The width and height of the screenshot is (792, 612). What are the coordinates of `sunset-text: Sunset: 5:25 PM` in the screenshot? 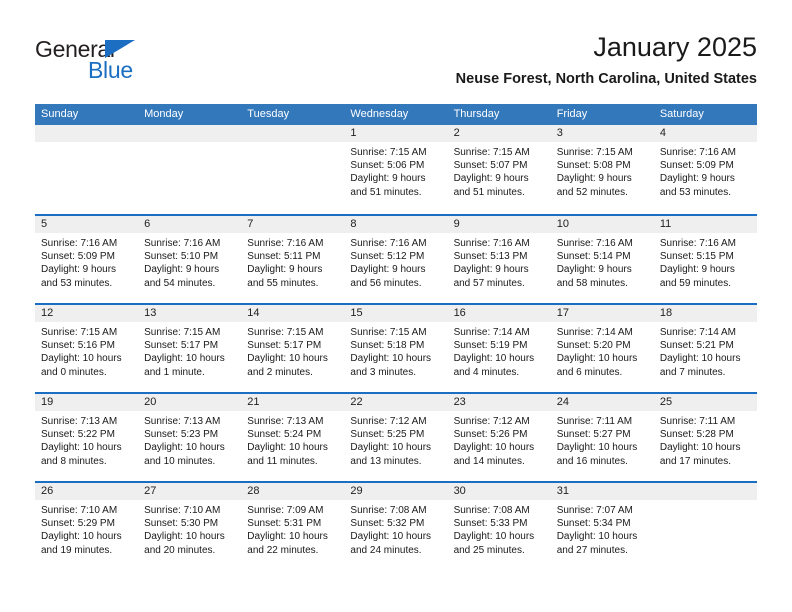 It's located at (387, 435).